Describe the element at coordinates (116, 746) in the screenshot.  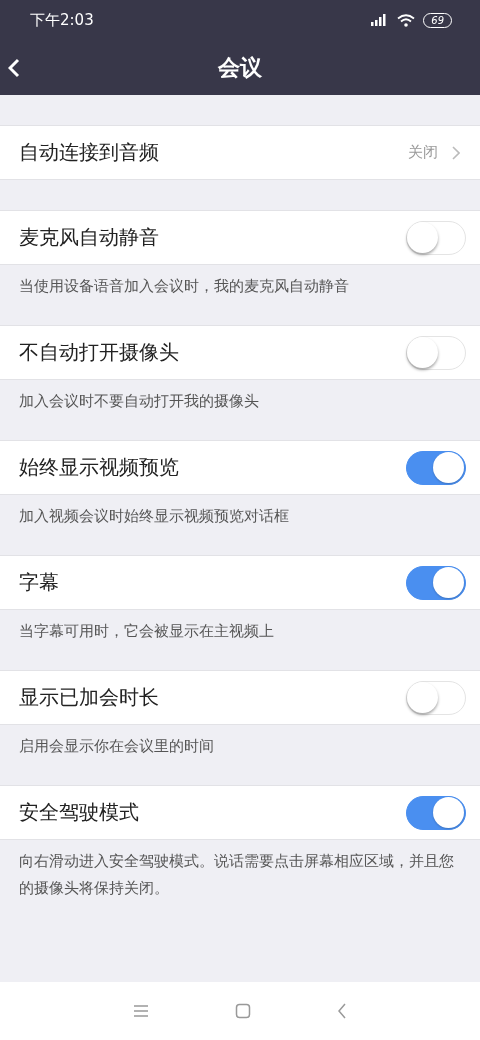
I see `setting-description: 启用会显示你在会议里的时间` at that location.